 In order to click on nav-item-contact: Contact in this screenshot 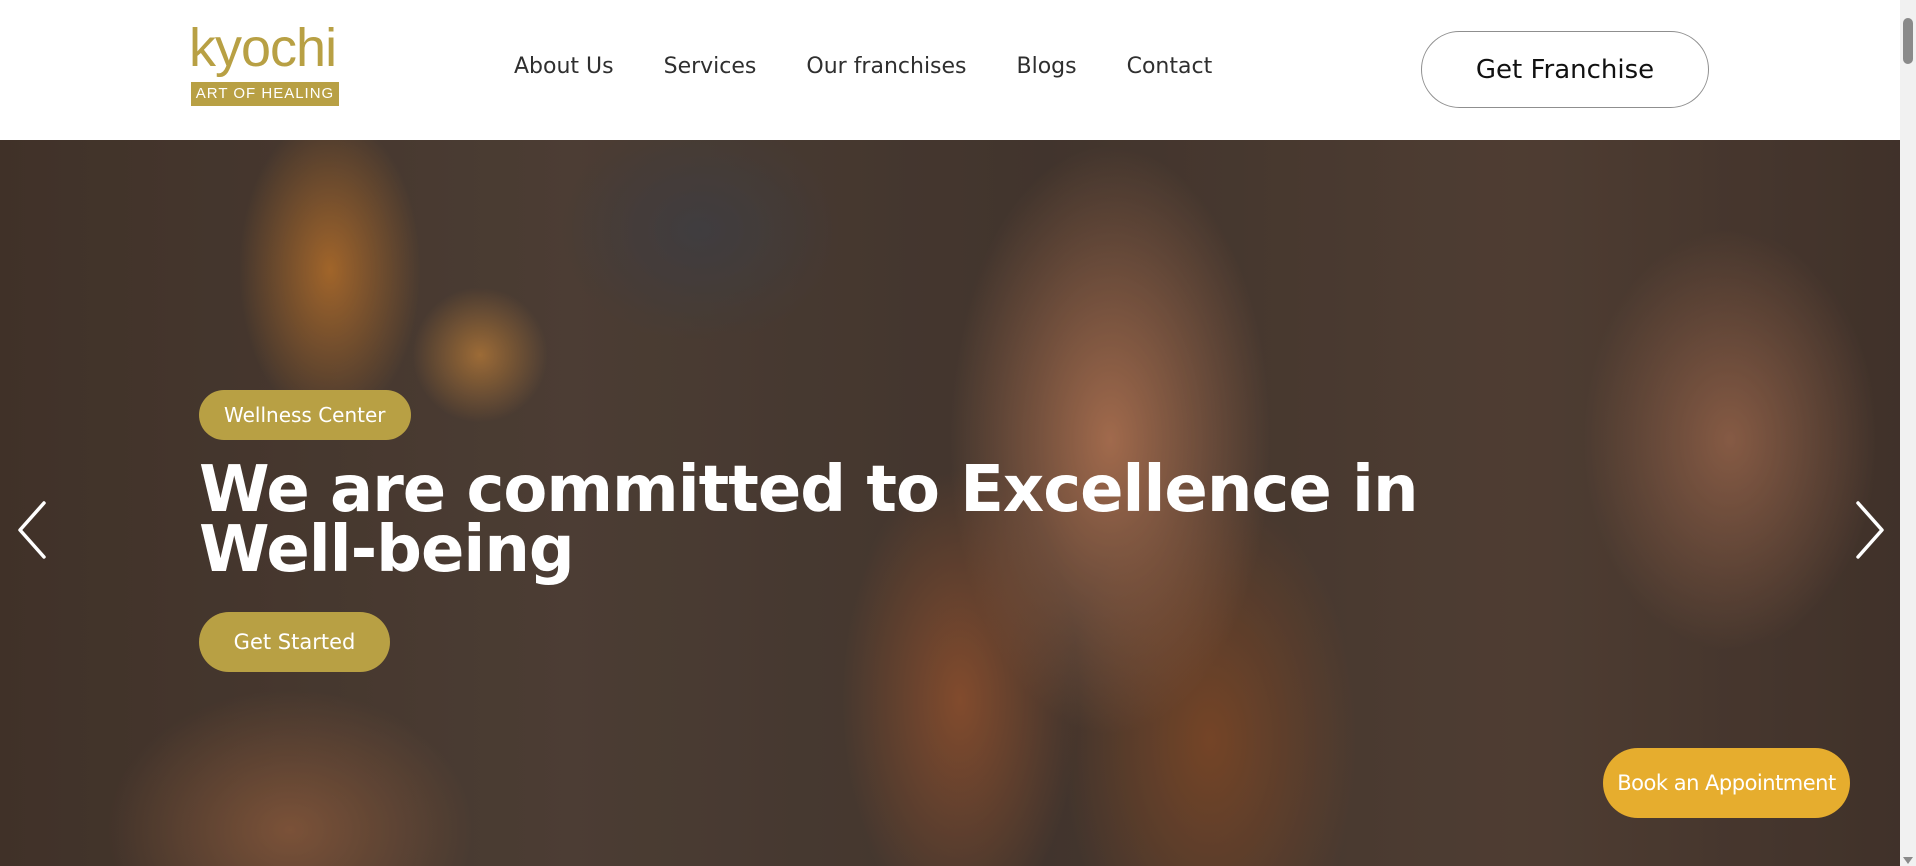, I will do `click(1170, 66)`.